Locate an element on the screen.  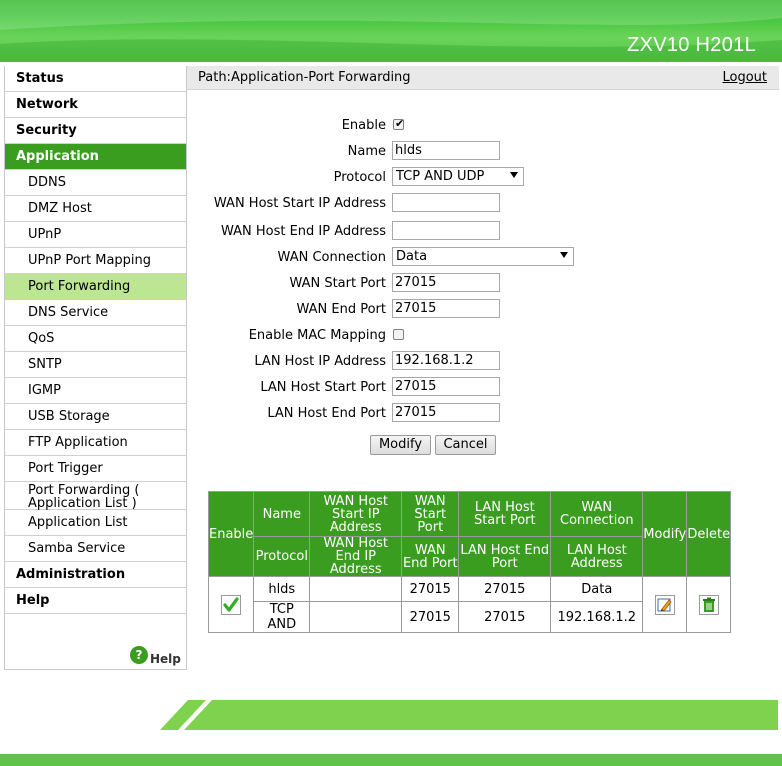
logout-link: Logout is located at coordinates (744, 77).